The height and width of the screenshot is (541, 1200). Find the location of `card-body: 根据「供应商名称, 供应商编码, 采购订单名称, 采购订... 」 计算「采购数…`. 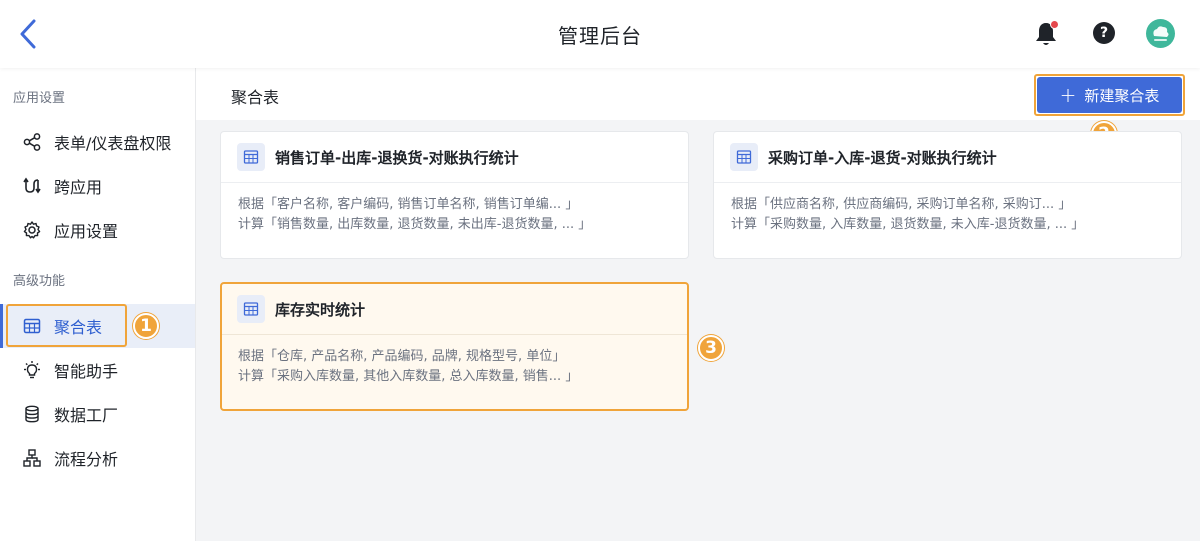

card-body: 根据「供应商名称, 供应商编码, 采购订单名称, 采购订... 」 计算「采购数… is located at coordinates (947, 209).